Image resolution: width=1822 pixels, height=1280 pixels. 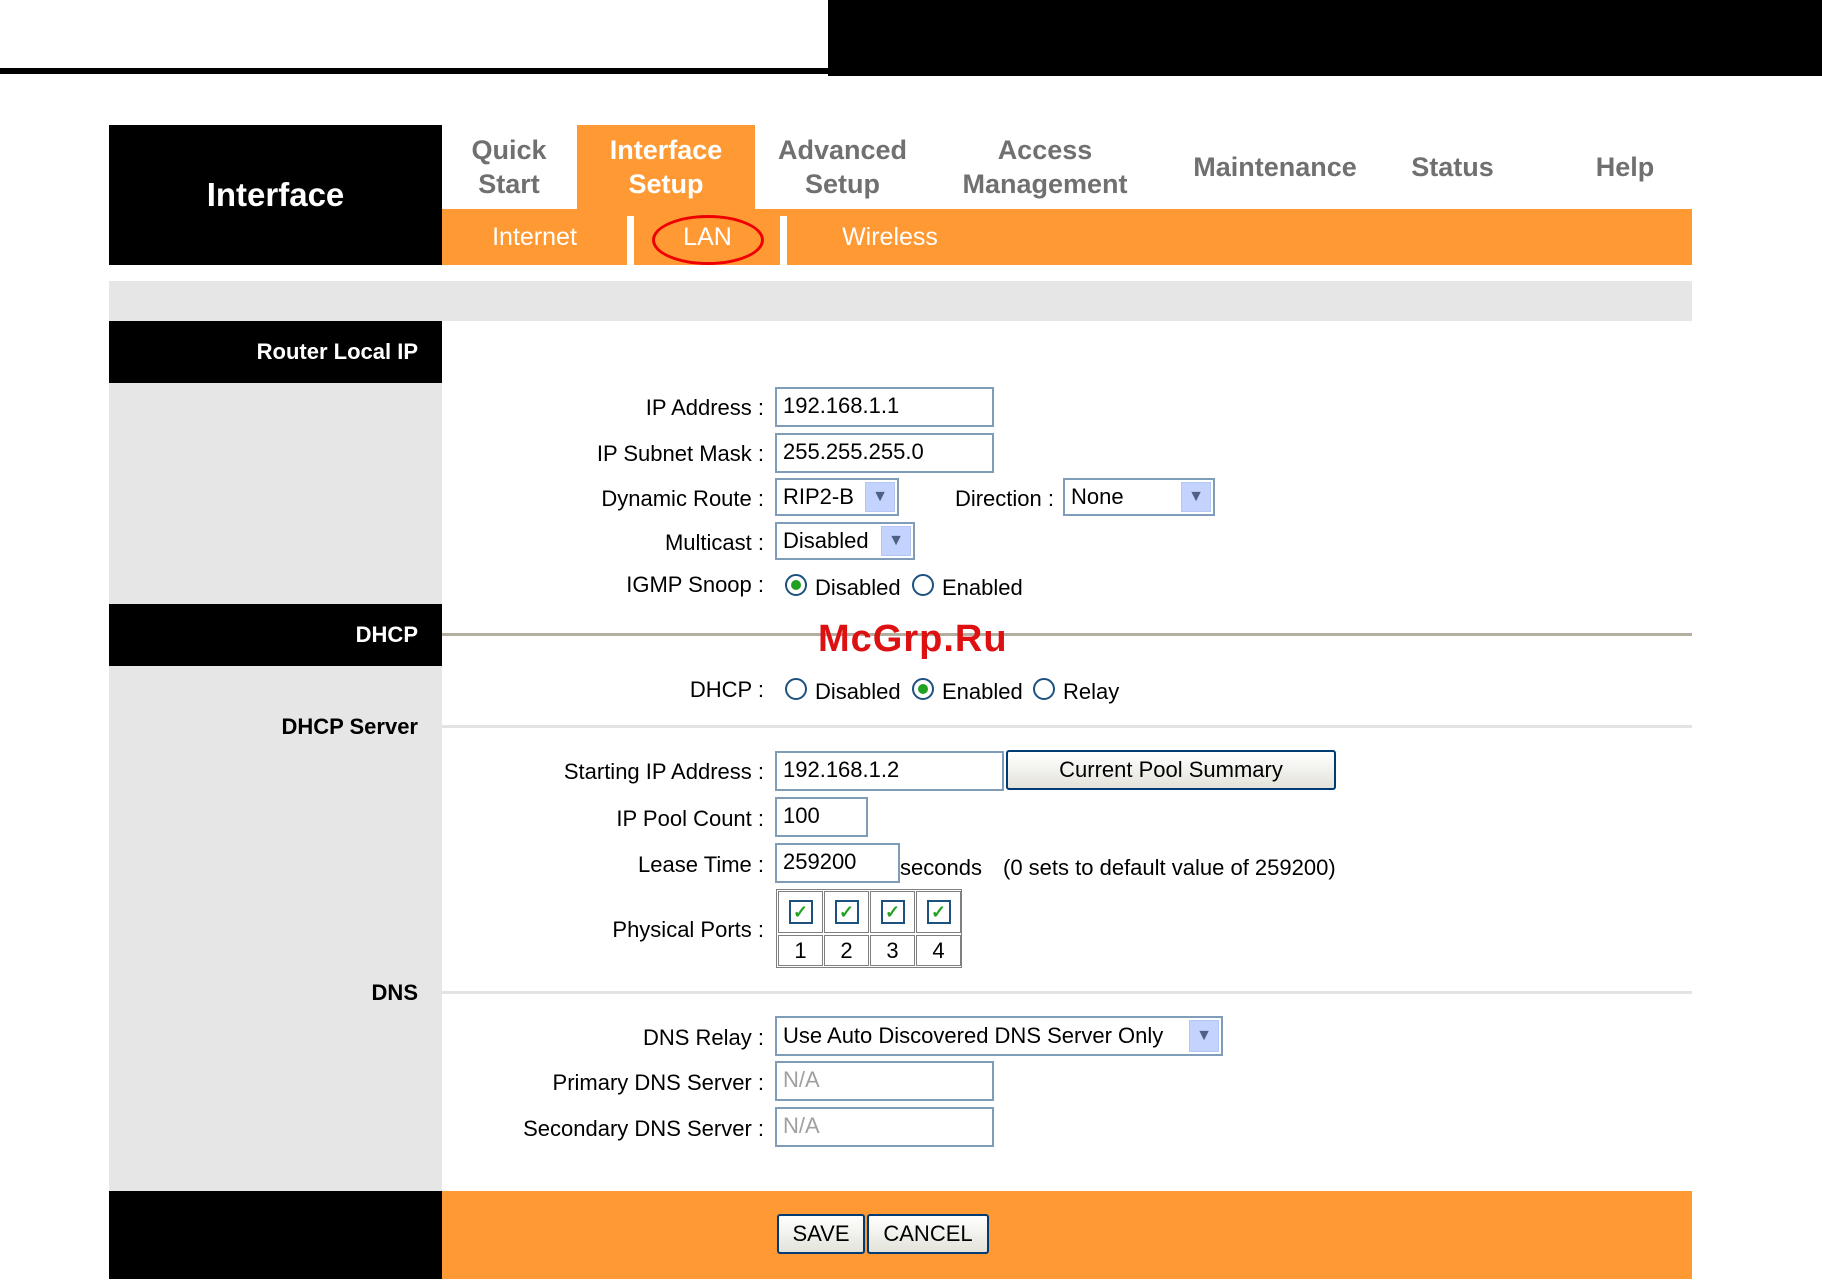 What do you see at coordinates (1067, 726) in the screenshot?
I see `dhcp-server-divider` at bounding box center [1067, 726].